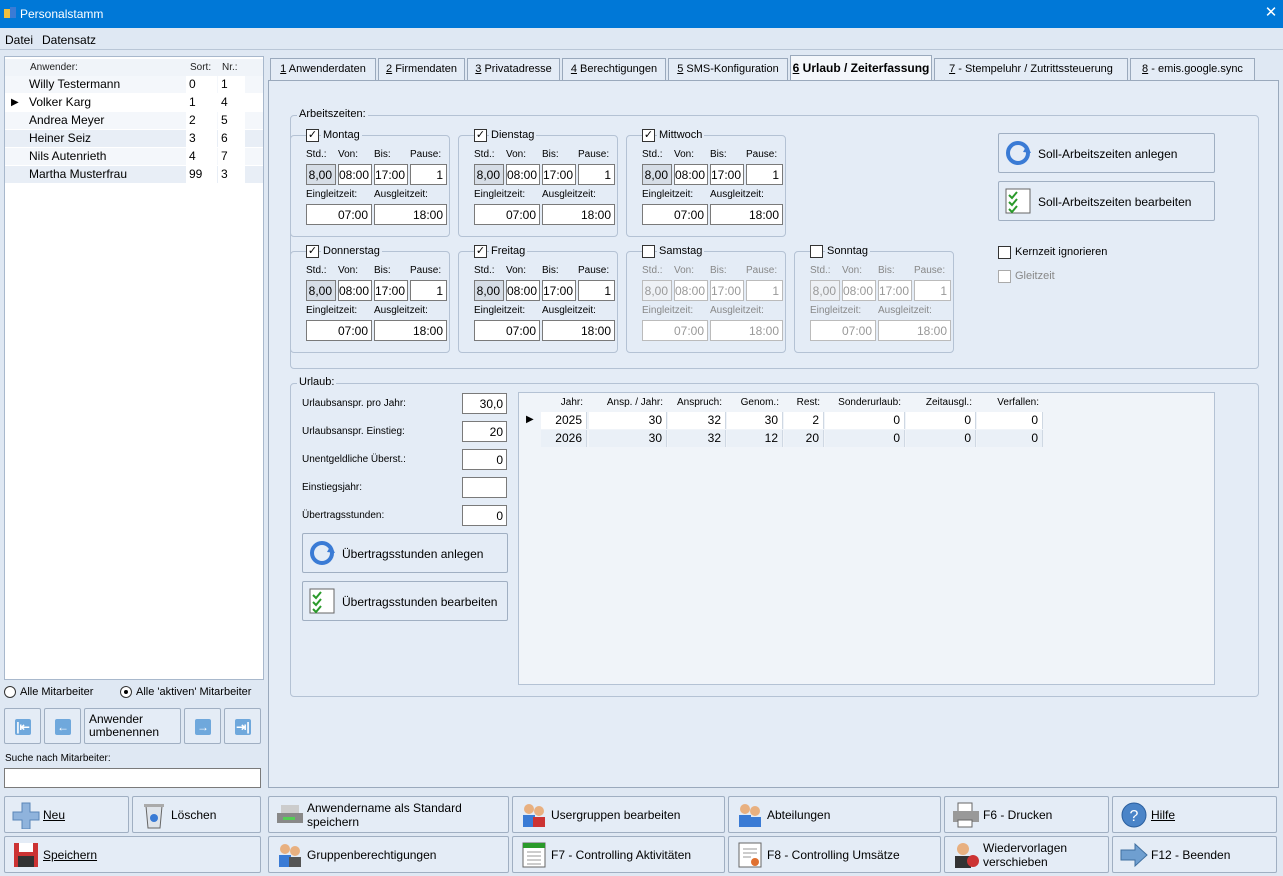 The width and height of the screenshot is (1283, 876). I want to click on tab-4: 4 Berechtigungen, so click(614, 69).